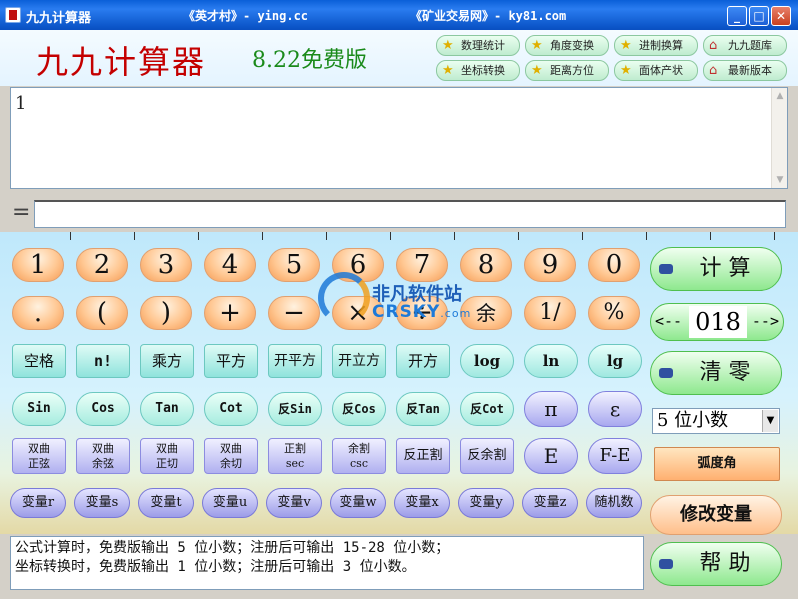 The image size is (798, 599). What do you see at coordinates (668, 321) in the screenshot?
I see `history-prev-button: <--` at bounding box center [668, 321].